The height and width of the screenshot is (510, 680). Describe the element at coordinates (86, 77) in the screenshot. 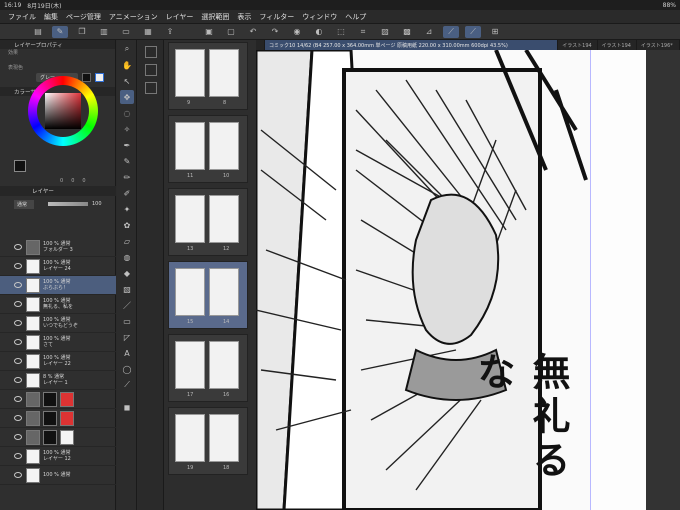

I see `main-color-swatch` at that location.